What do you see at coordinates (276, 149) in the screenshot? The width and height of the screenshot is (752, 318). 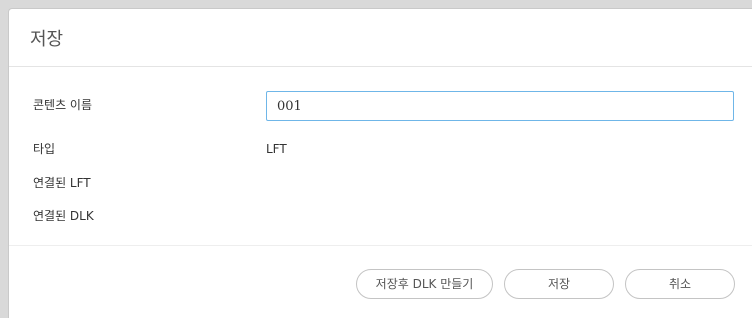 I see `type-value: LFT` at bounding box center [276, 149].